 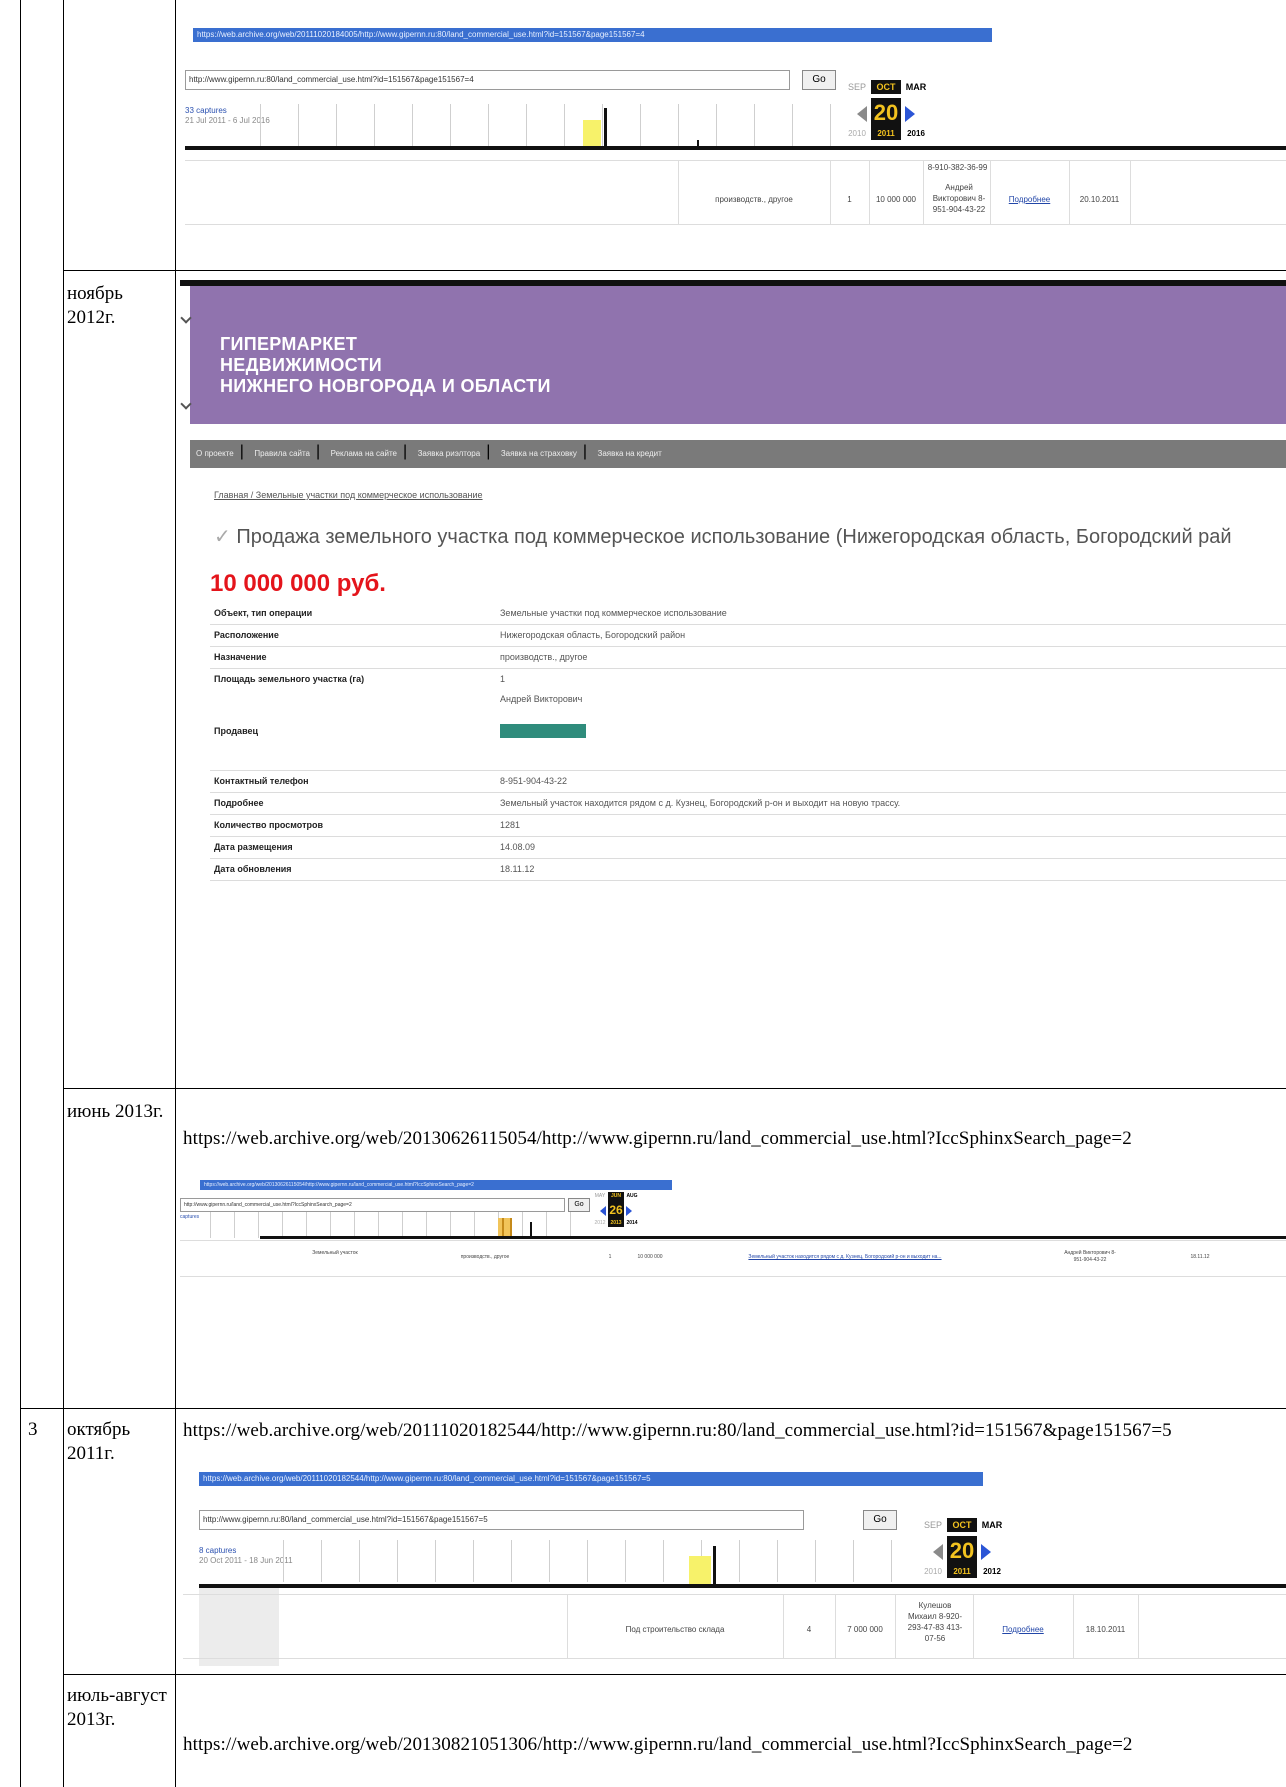 What do you see at coordinates (261, 781) in the screenshot?
I see `attribute-key: Контактный телефон` at bounding box center [261, 781].